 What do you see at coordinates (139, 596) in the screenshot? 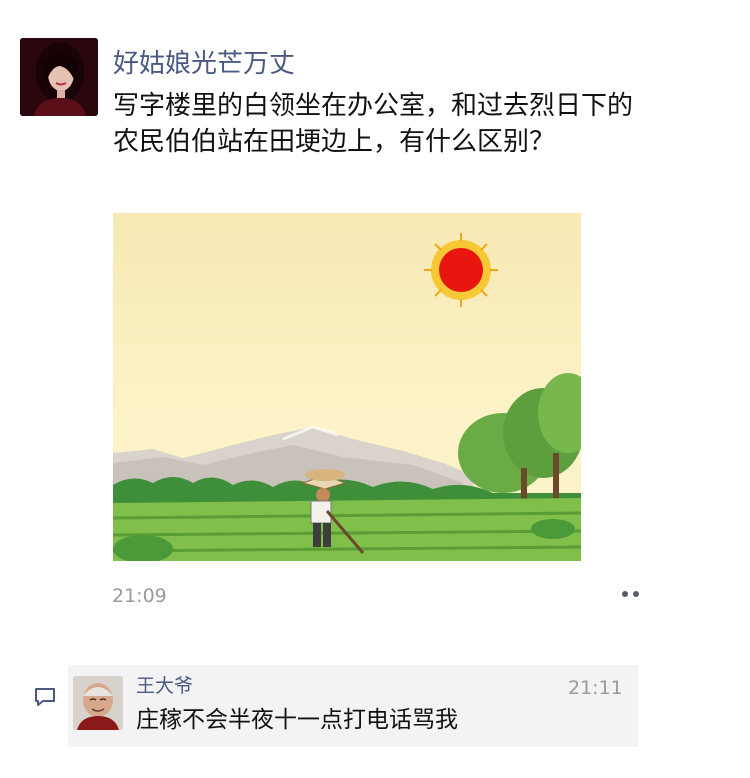
I see `post-timestamp: 21:09` at bounding box center [139, 596].